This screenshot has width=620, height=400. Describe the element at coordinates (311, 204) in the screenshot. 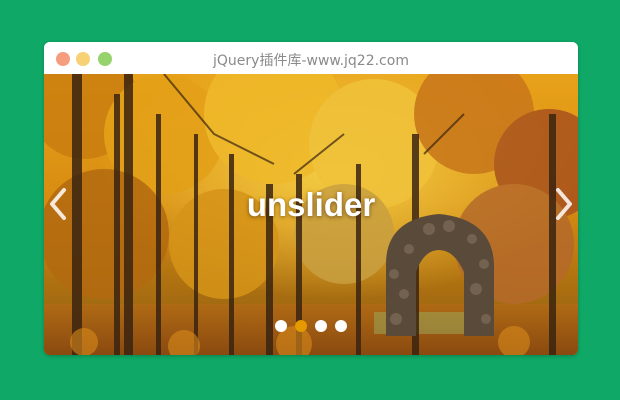

I see `slide-caption: unslider` at that location.